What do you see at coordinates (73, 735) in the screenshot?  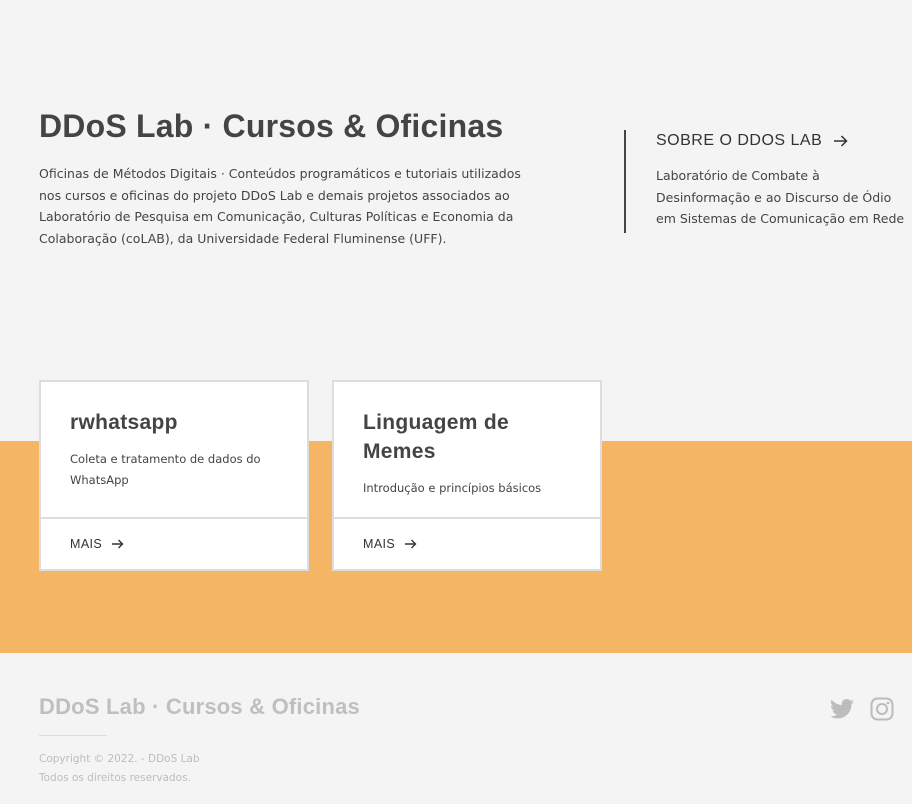 I see `footer-divider` at bounding box center [73, 735].